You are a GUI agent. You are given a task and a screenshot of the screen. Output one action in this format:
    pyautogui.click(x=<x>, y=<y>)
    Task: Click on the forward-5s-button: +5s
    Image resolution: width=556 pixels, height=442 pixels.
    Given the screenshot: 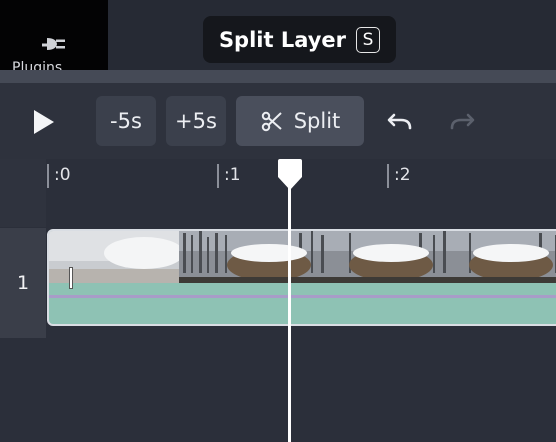 What is the action you would take?
    pyautogui.click(x=196, y=121)
    